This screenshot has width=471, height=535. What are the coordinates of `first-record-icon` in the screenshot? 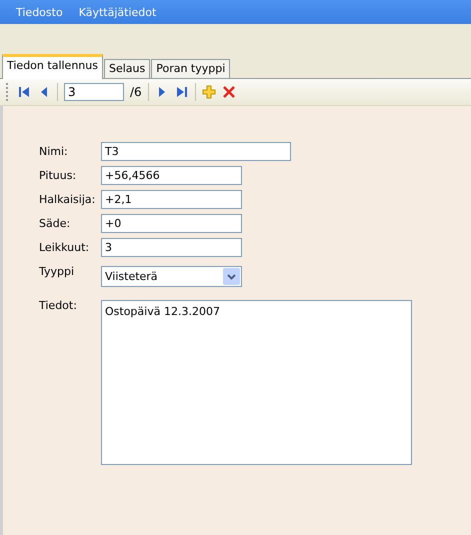 It's located at (24, 92).